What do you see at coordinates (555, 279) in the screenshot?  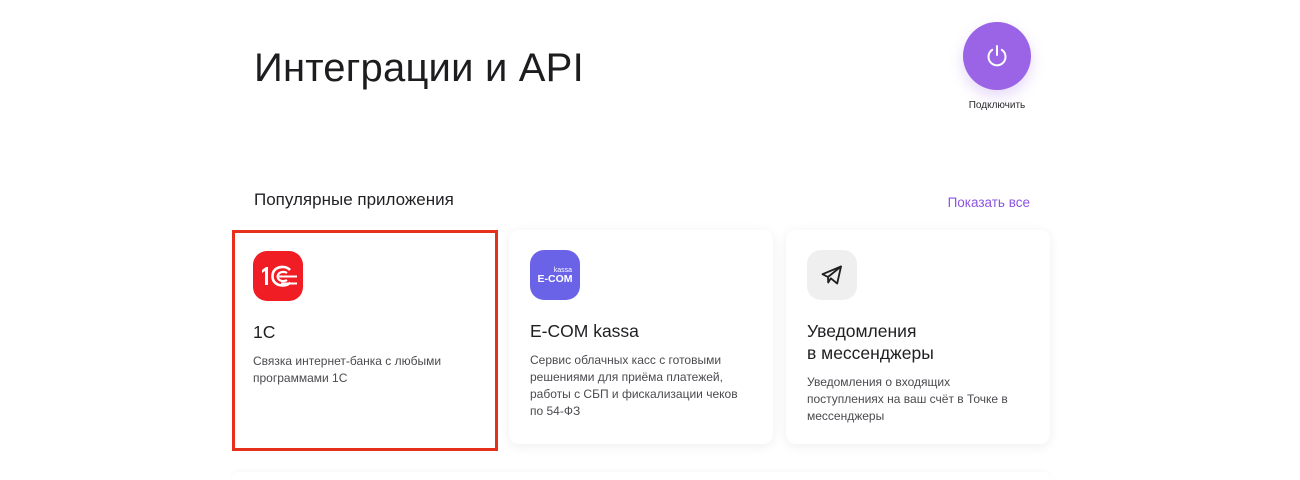 I see `ecom-logo-main-text: E-COM` at bounding box center [555, 279].